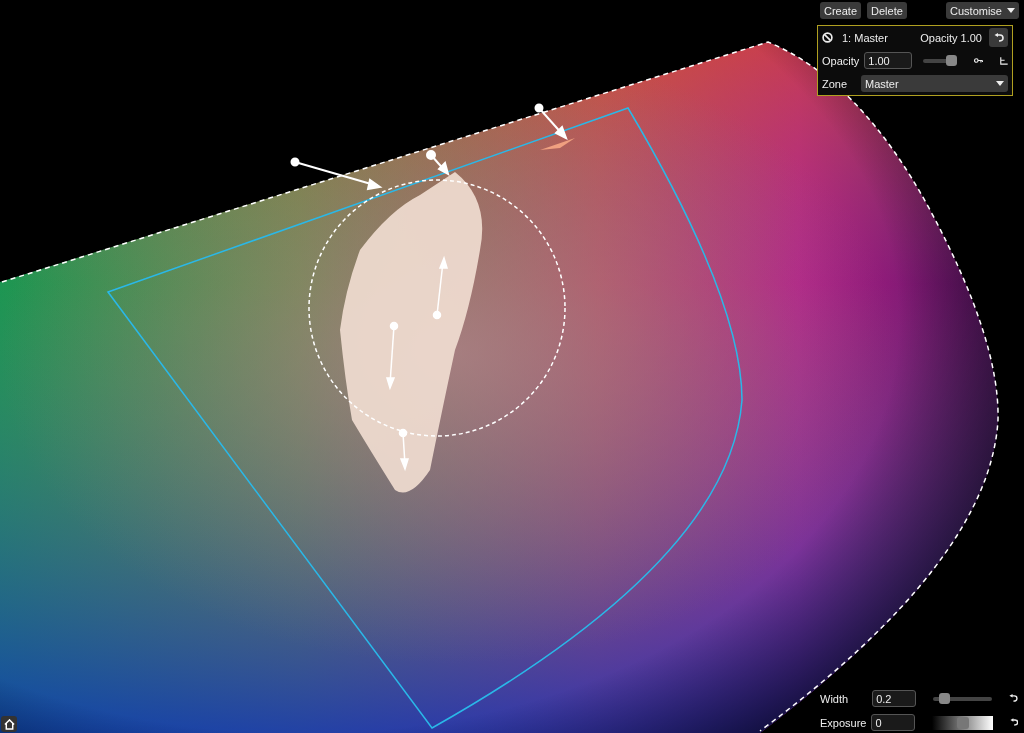 This screenshot has height=733, width=1024. What do you see at coordinates (982, 10) in the screenshot?
I see `customise-menu: Customise` at bounding box center [982, 10].